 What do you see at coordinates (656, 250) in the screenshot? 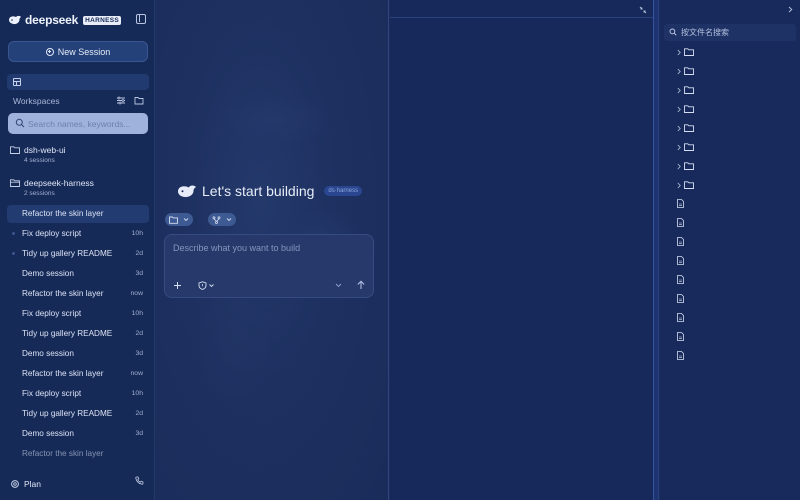
I see `panel-resize-handle` at bounding box center [656, 250].